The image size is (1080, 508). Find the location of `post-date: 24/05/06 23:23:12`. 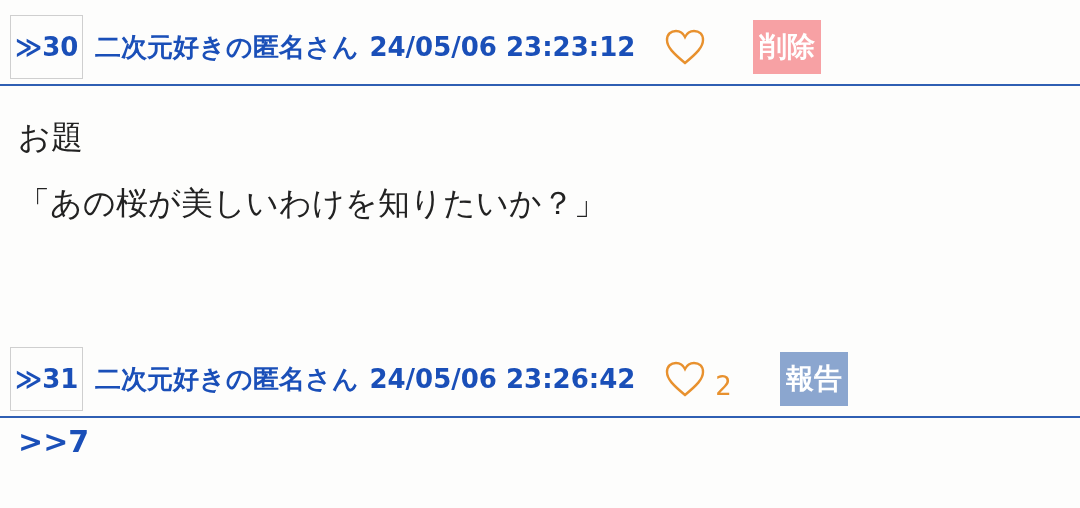

post-date: 24/05/06 23:23:12 is located at coordinates (502, 47).